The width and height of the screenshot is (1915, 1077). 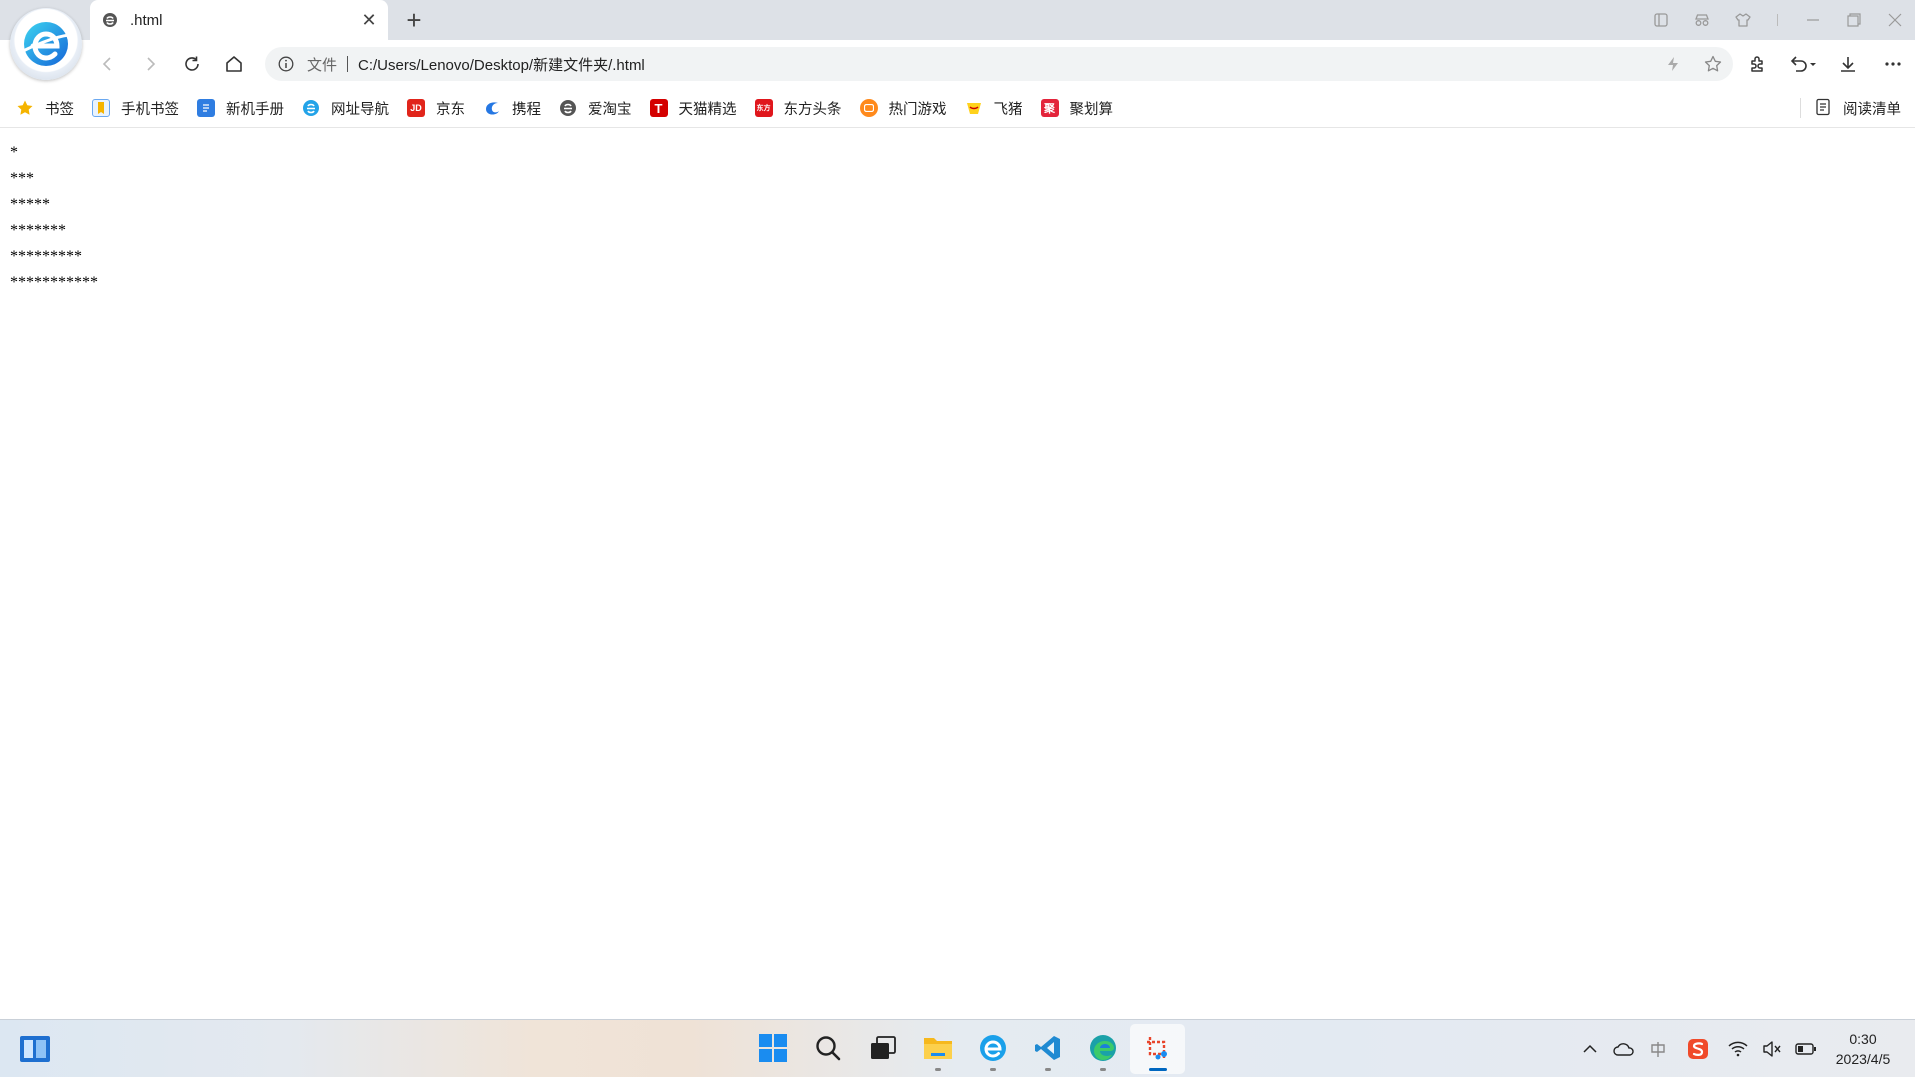 I want to click on reload-icon, so click(x=192, y=64).